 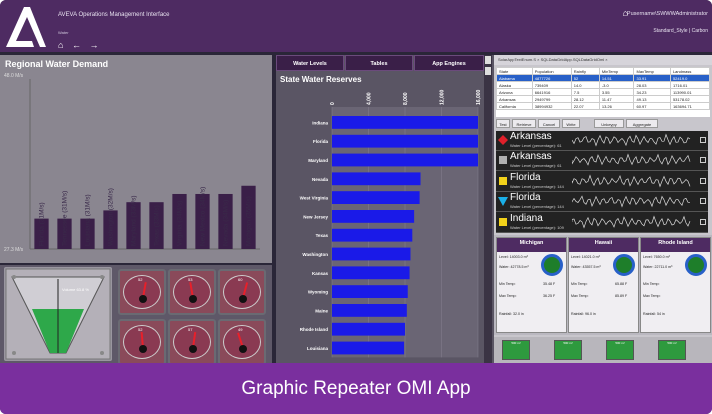 I want to click on alarm-state-name: Florida, so click(x=525, y=198).